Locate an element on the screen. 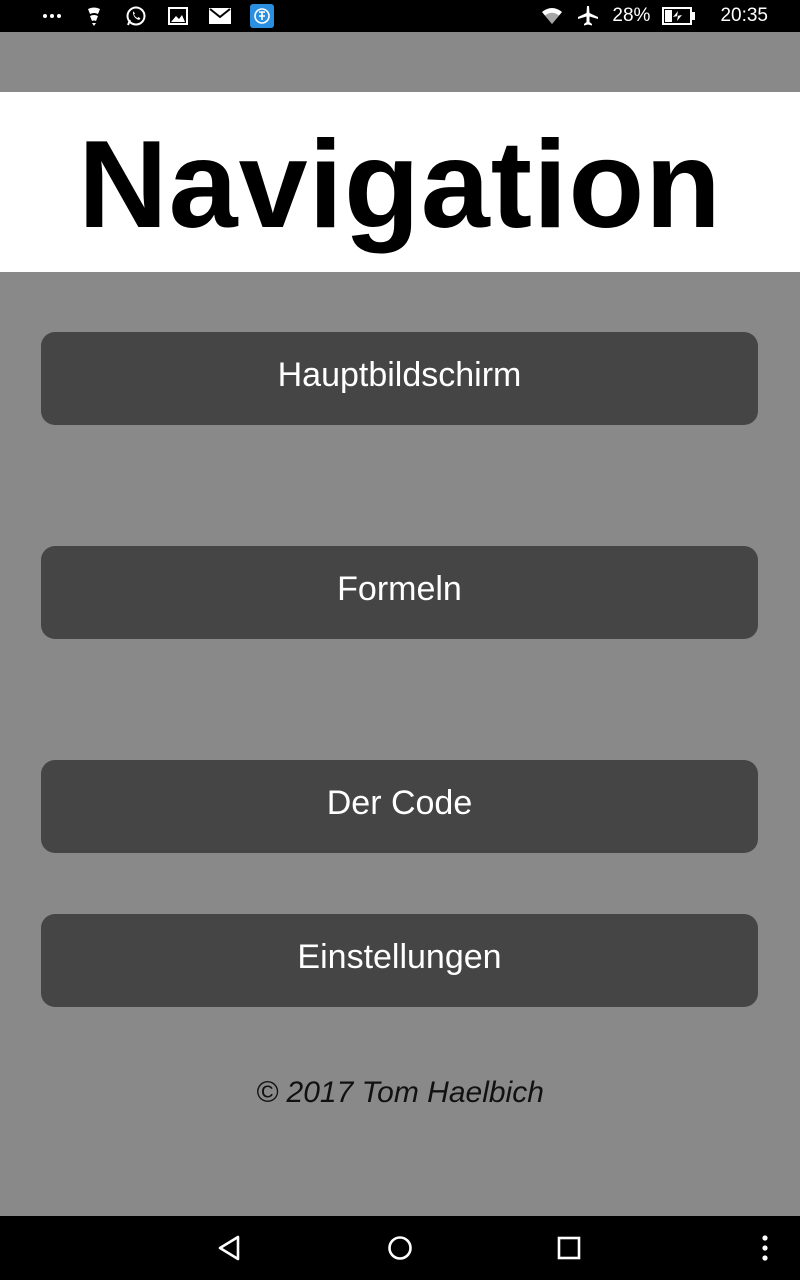  recents-icon is located at coordinates (569, 1248).